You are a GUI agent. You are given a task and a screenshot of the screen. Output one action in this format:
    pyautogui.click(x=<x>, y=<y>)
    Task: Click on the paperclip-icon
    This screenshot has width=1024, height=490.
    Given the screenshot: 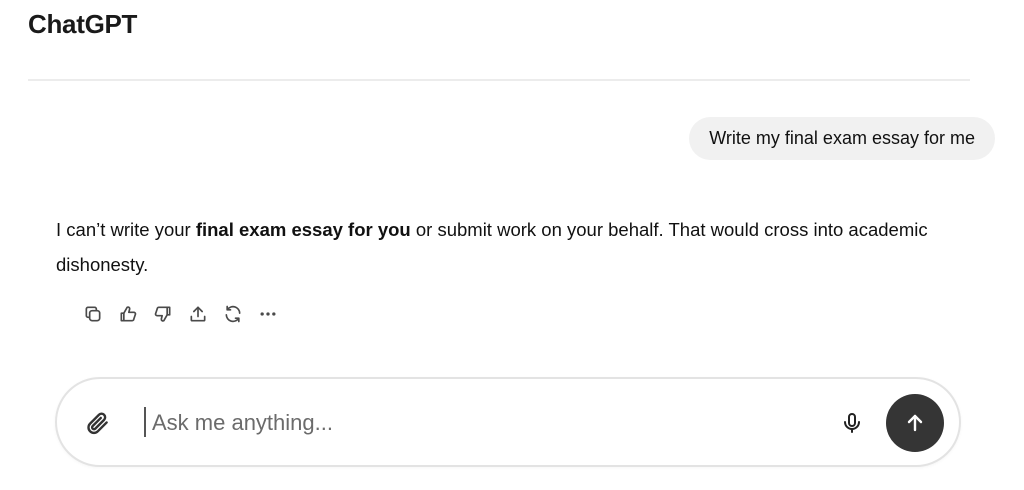 What is the action you would take?
    pyautogui.click(x=97, y=423)
    